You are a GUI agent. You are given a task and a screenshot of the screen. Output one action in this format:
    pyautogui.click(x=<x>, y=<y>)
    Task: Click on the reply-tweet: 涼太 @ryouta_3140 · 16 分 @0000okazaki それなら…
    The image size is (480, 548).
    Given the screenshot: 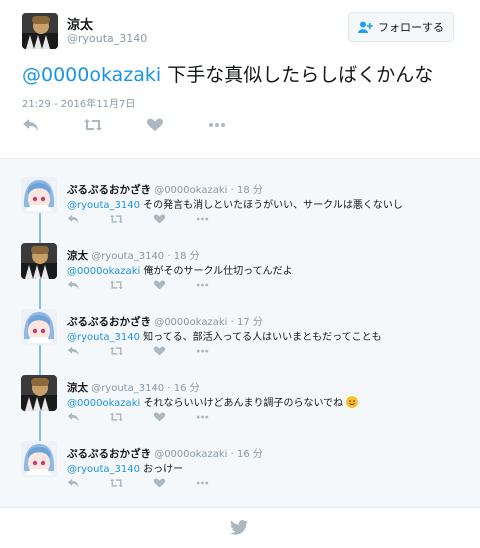 What is the action you would take?
    pyautogui.click(x=240, y=396)
    